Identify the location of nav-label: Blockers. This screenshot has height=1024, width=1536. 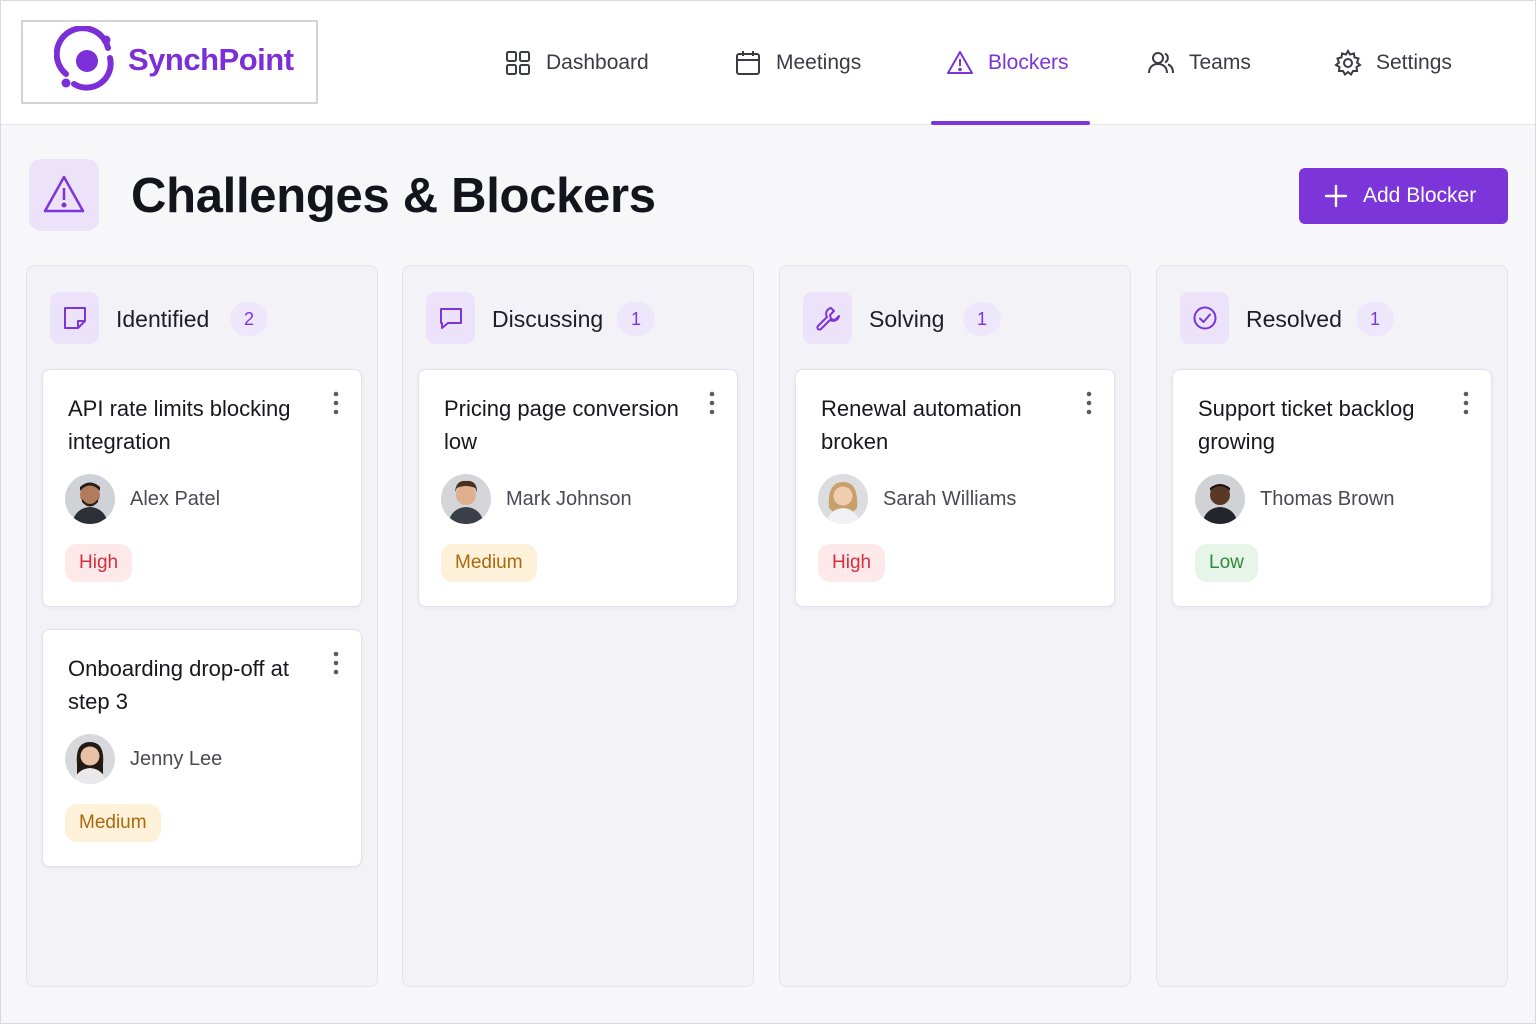
(1028, 62).